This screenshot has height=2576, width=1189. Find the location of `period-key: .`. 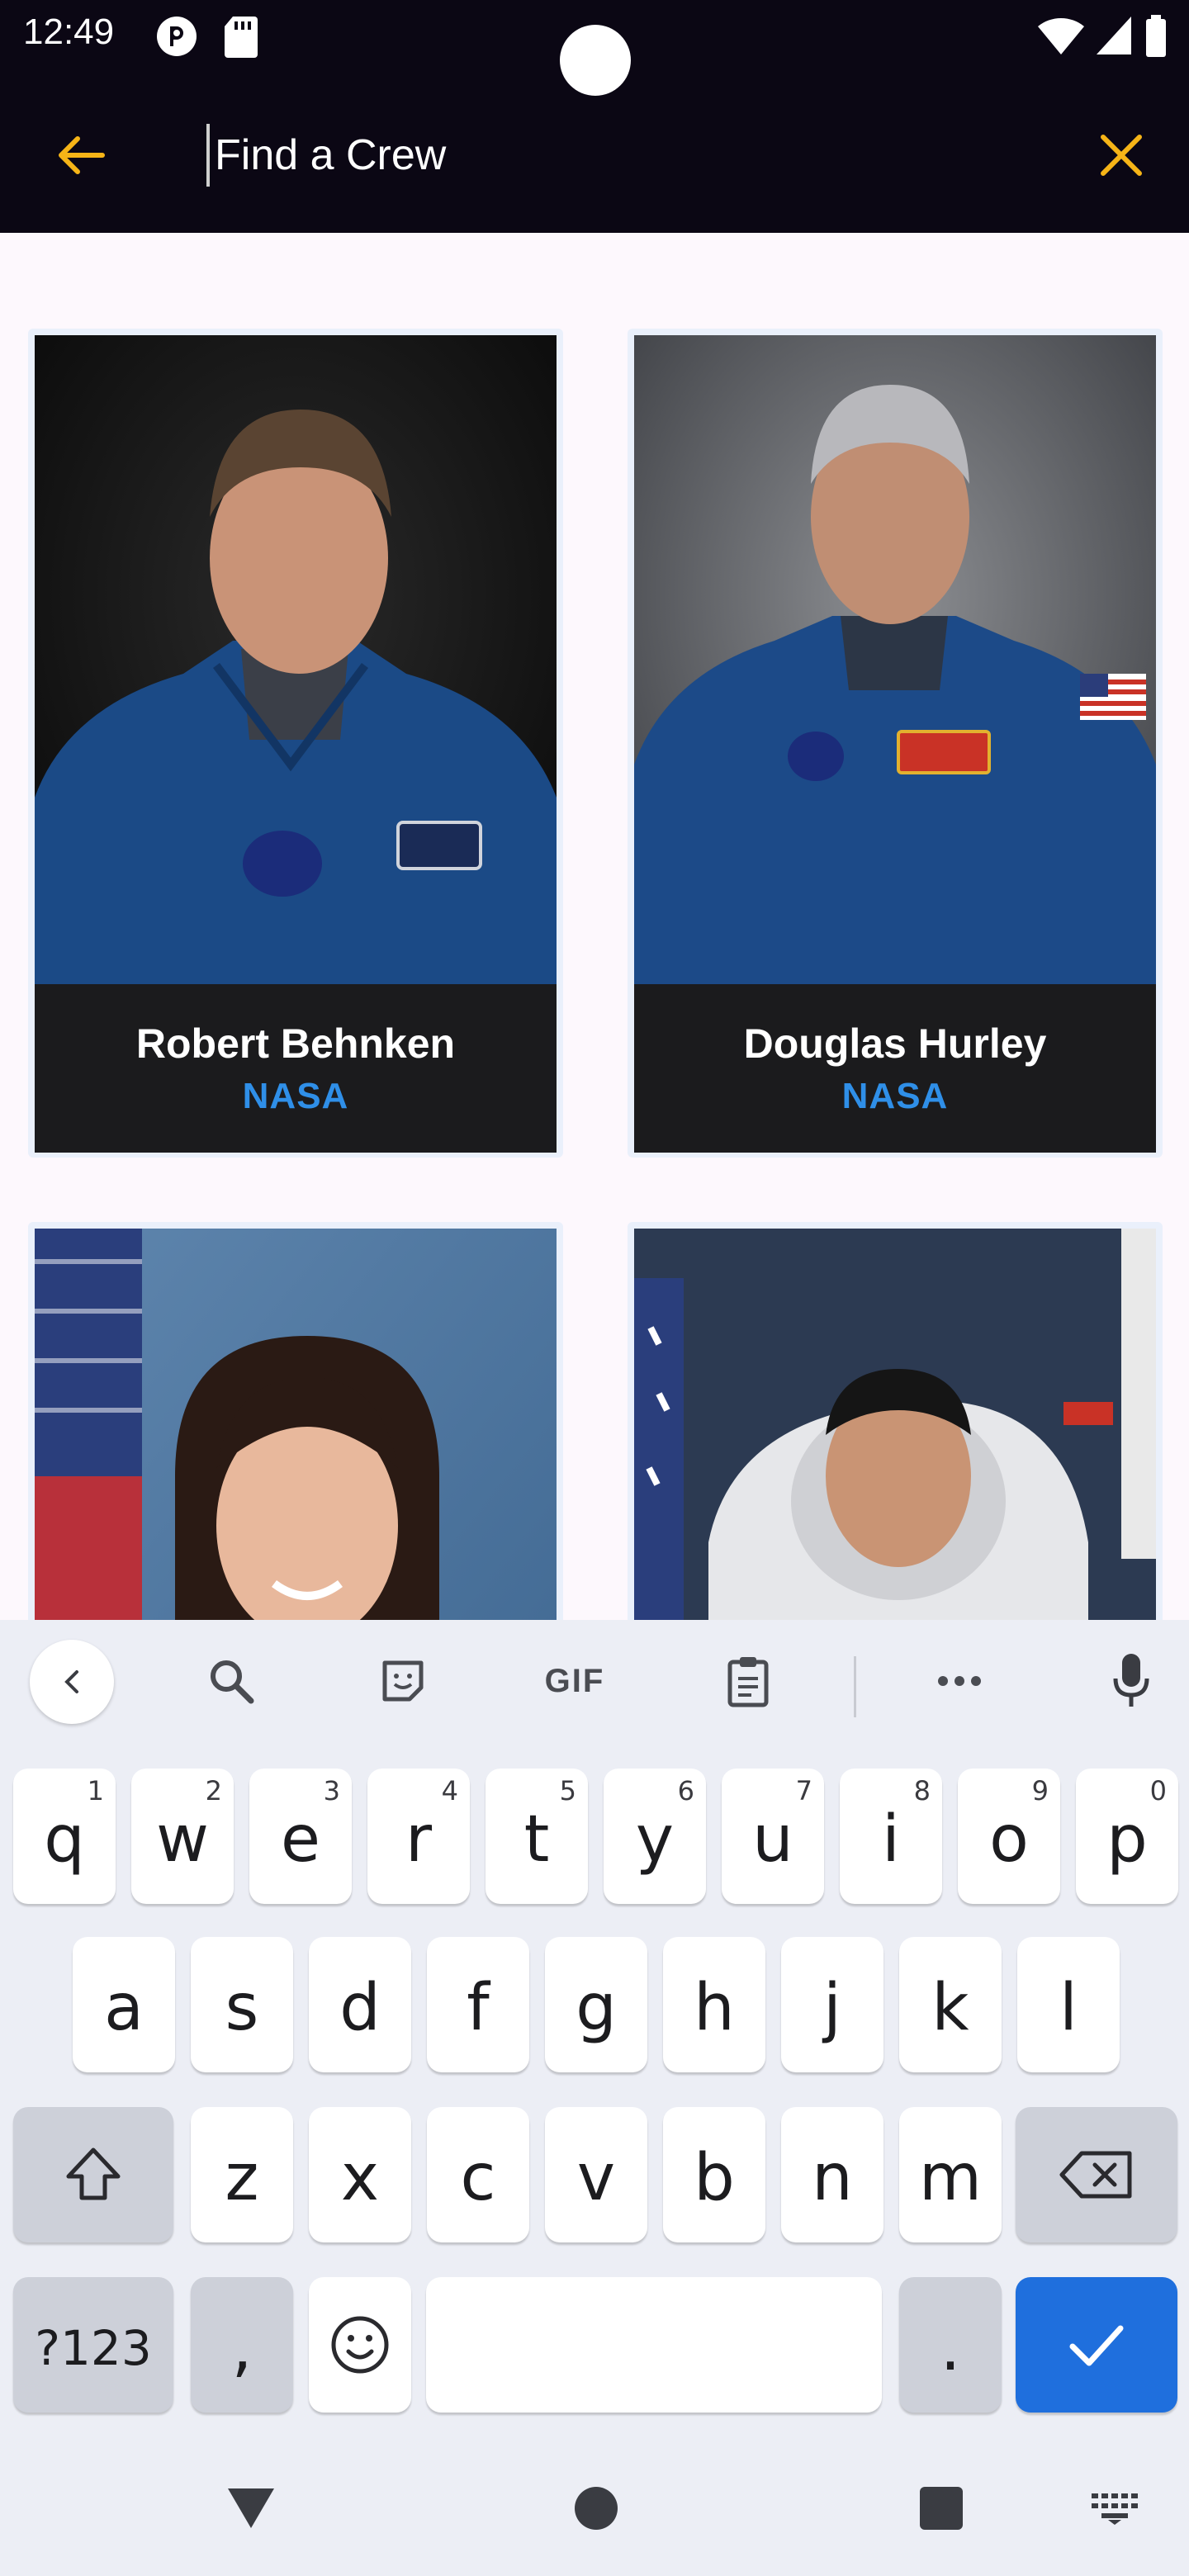

period-key: . is located at coordinates (950, 2345).